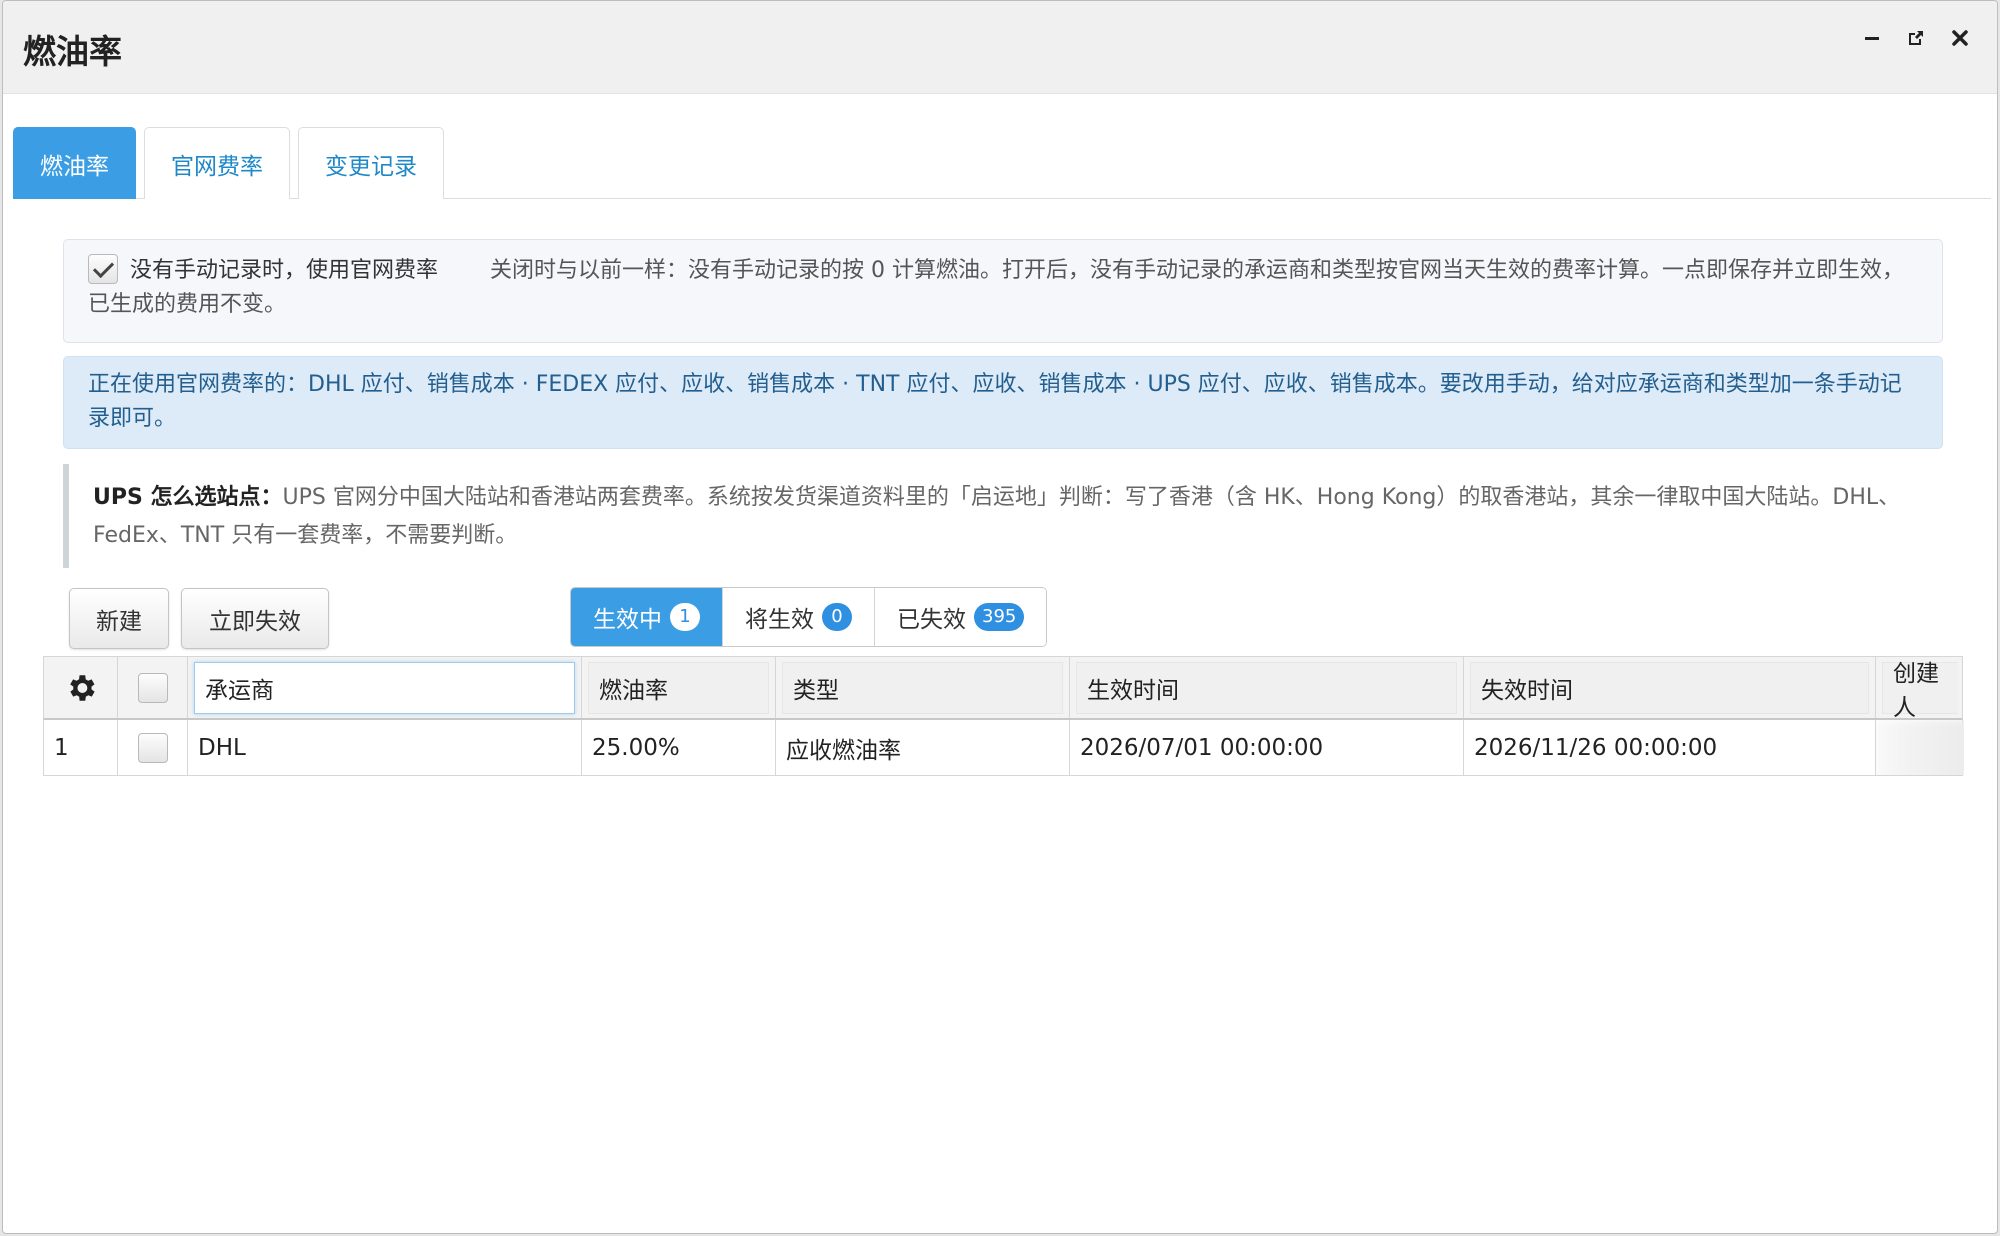  Describe the element at coordinates (188, 497) in the screenshot. I see `note-title: UPS 怎么选站点：` at that location.